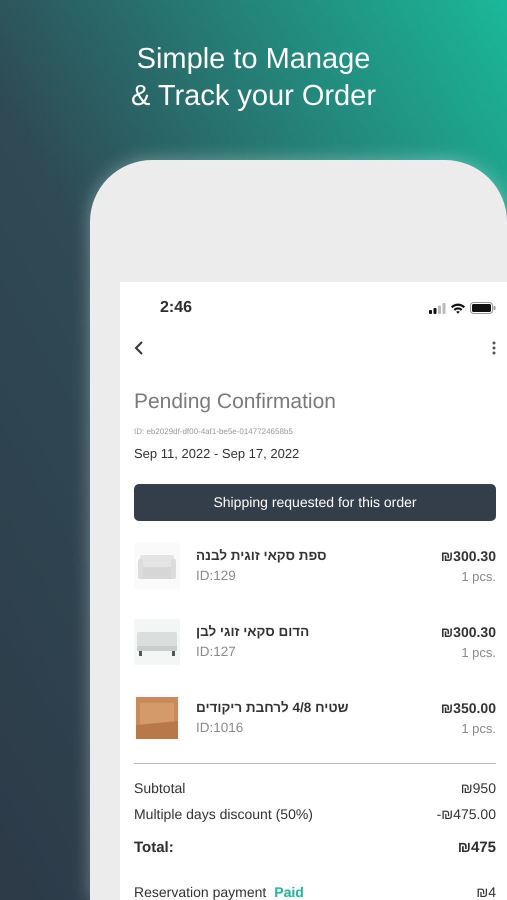 The height and width of the screenshot is (900, 507). What do you see at coordinates (478, 788) in the screenshot?
I see `summary-value: ₪950` at bounding box center [478, 788].